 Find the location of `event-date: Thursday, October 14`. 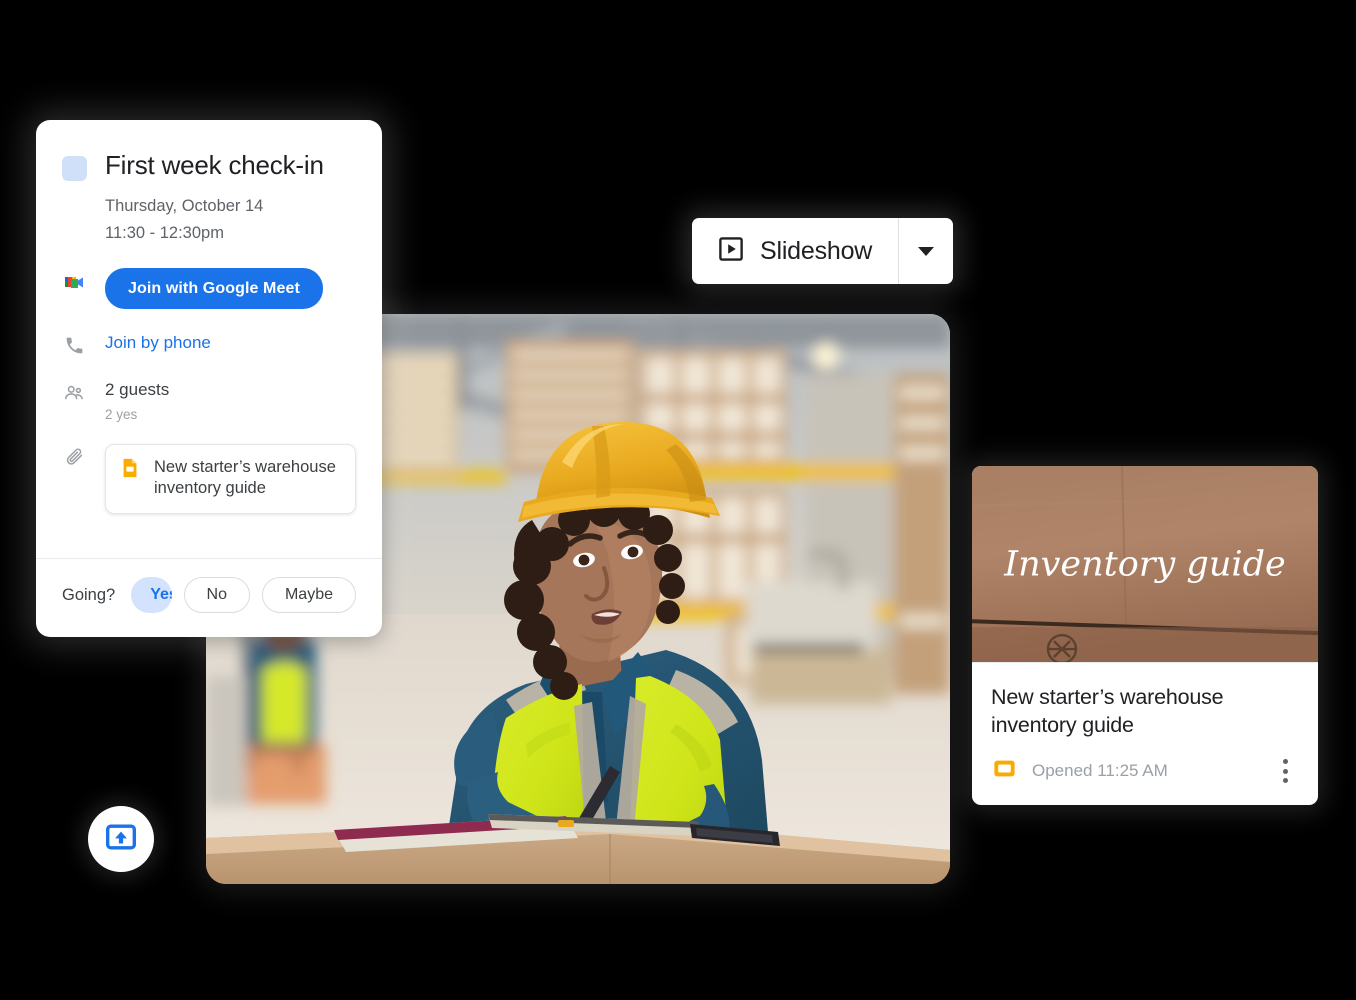

event-date: Thursday, October 14 is located at coordinates (184, 206).